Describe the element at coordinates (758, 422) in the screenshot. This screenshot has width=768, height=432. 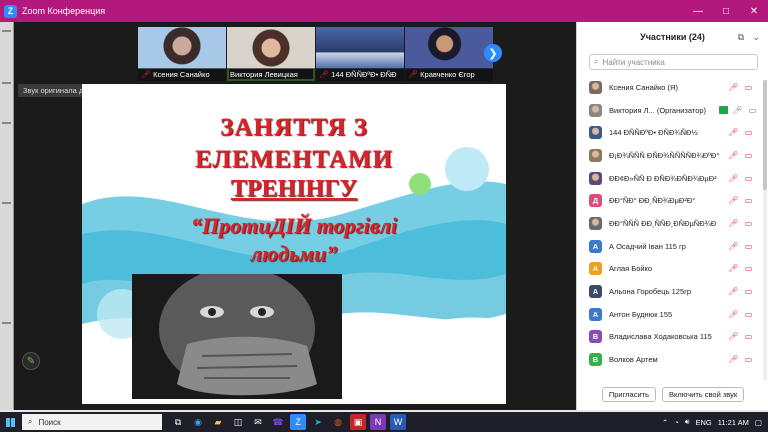
I see `notifications-icon: ▢` at that location.